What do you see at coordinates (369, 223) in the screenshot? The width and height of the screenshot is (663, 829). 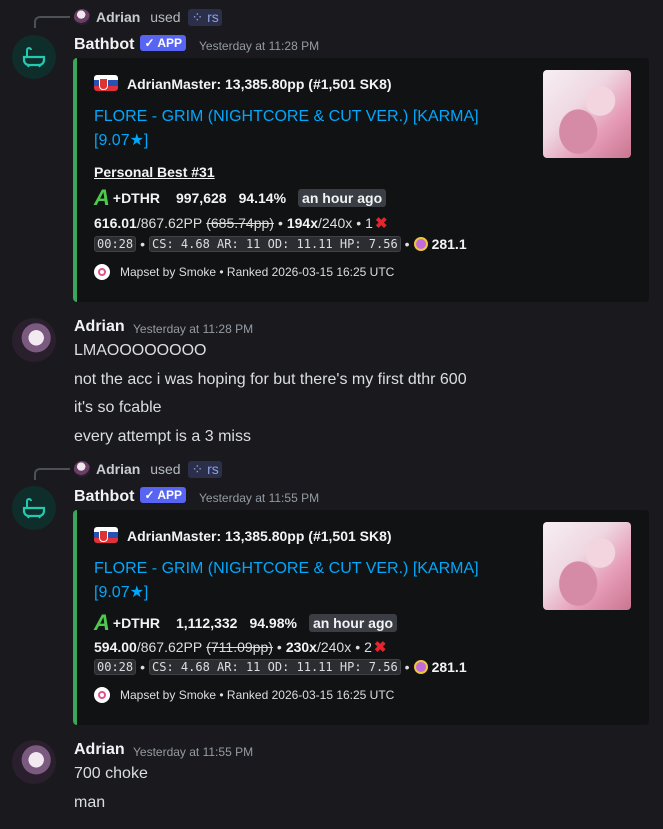 I see `miss-count: 1` at bounding box center [369, 223].